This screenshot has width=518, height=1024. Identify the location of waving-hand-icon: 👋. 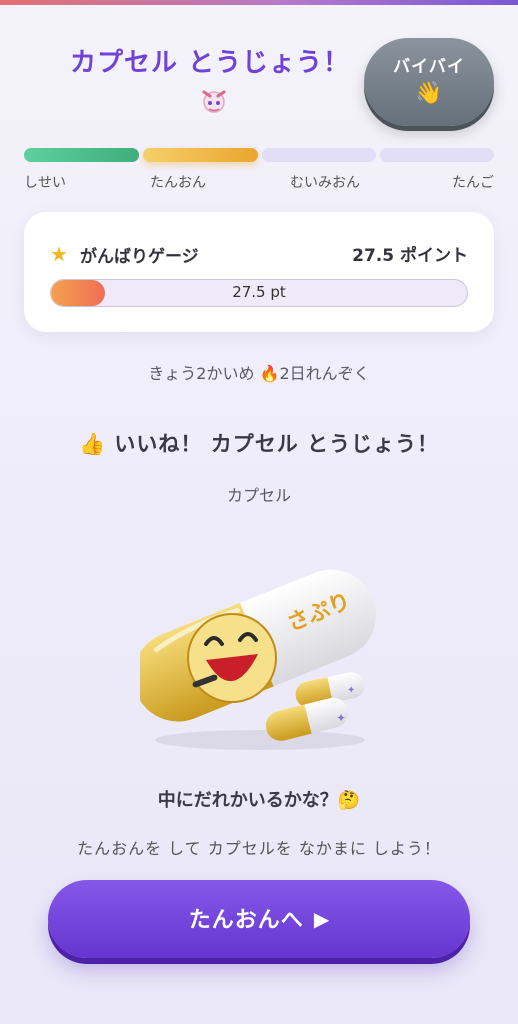
(429, 93).